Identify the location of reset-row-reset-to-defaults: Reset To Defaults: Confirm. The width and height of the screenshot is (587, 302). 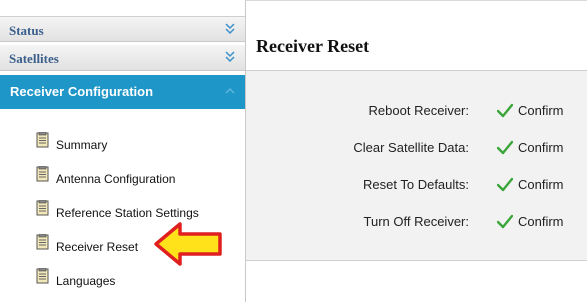
(416, 185).